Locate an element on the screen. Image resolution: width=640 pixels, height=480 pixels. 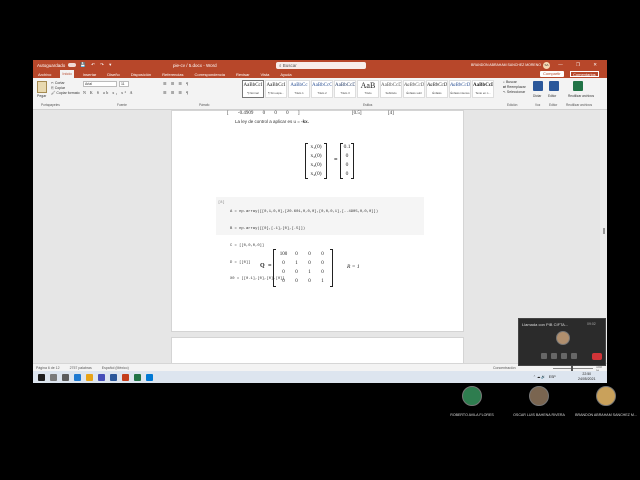
next-page is located at coordinates (317, 350).